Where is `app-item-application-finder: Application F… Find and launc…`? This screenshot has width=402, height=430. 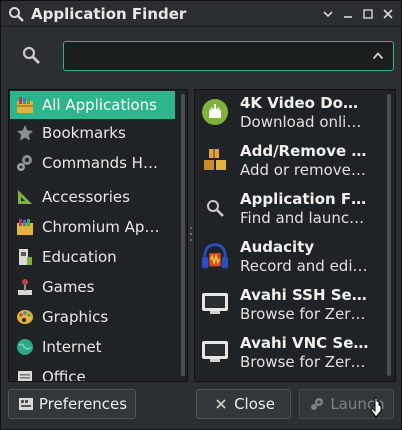 app-item-application-finder: Application F… Find and launc… is located at coordinates (289, 211).